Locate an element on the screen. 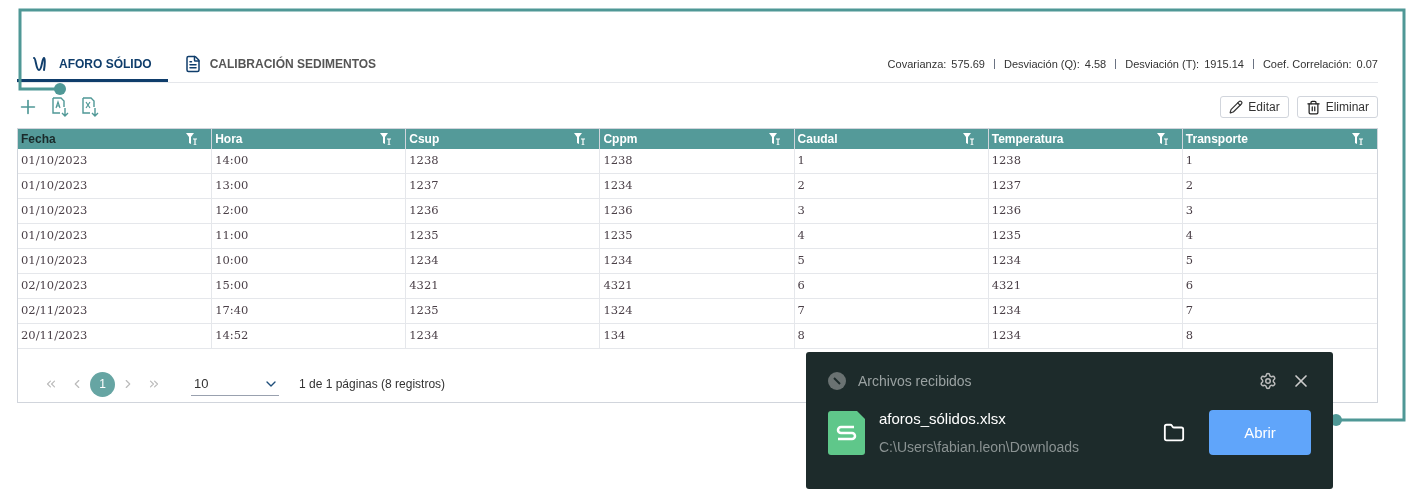  pdf-download-icon is located at coordinates (60, 107).